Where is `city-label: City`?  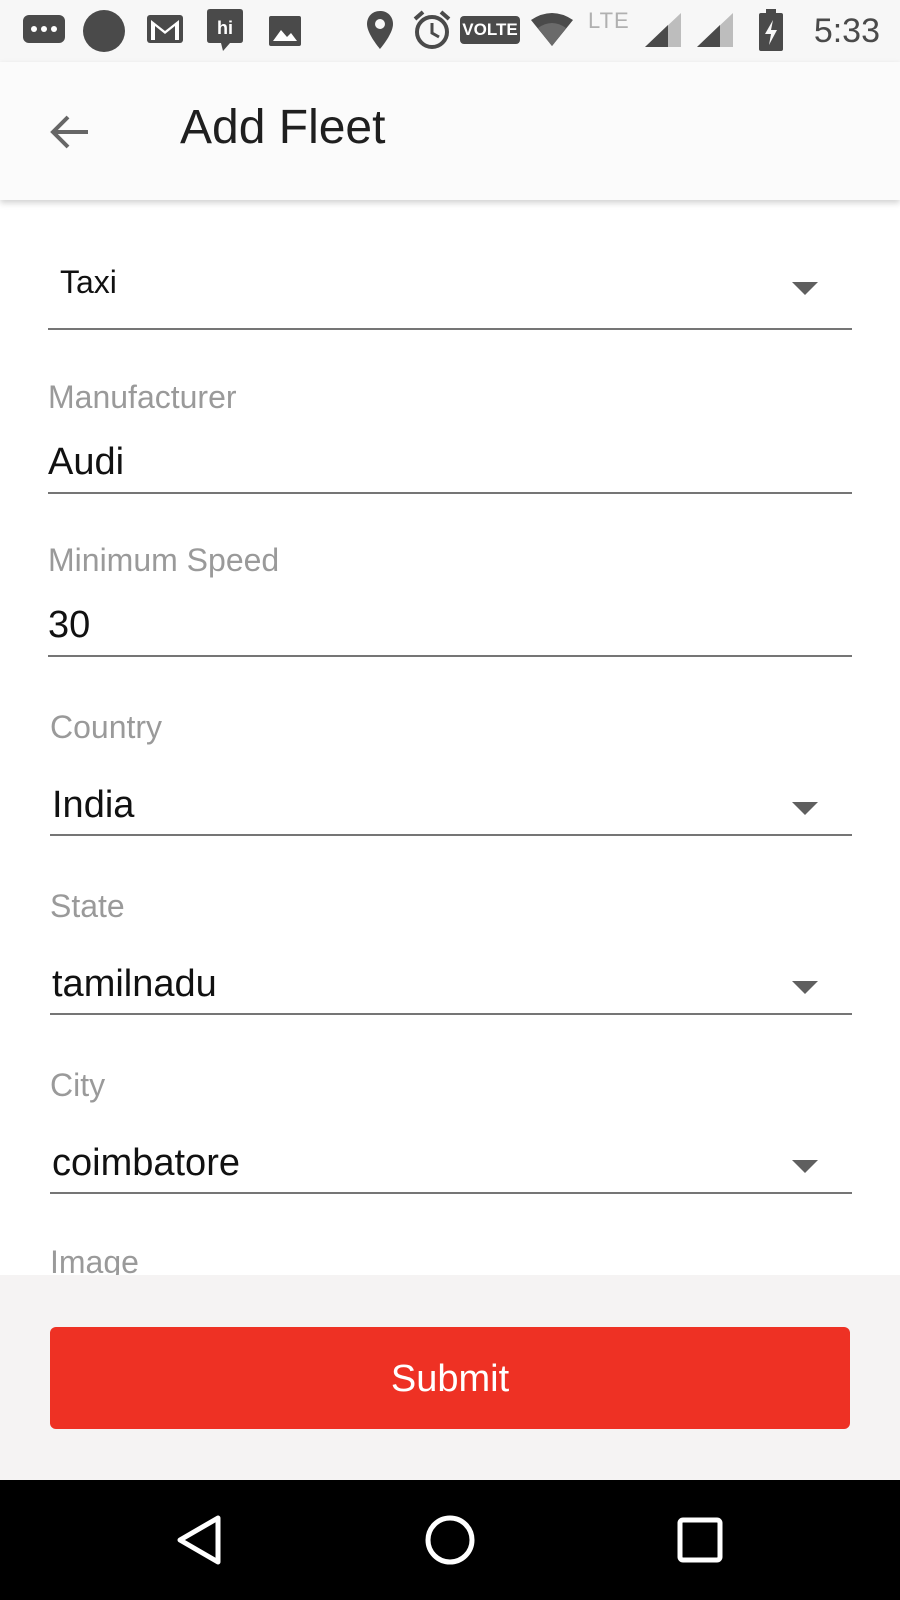
city-label: City is located at coordinates (78, 1085).